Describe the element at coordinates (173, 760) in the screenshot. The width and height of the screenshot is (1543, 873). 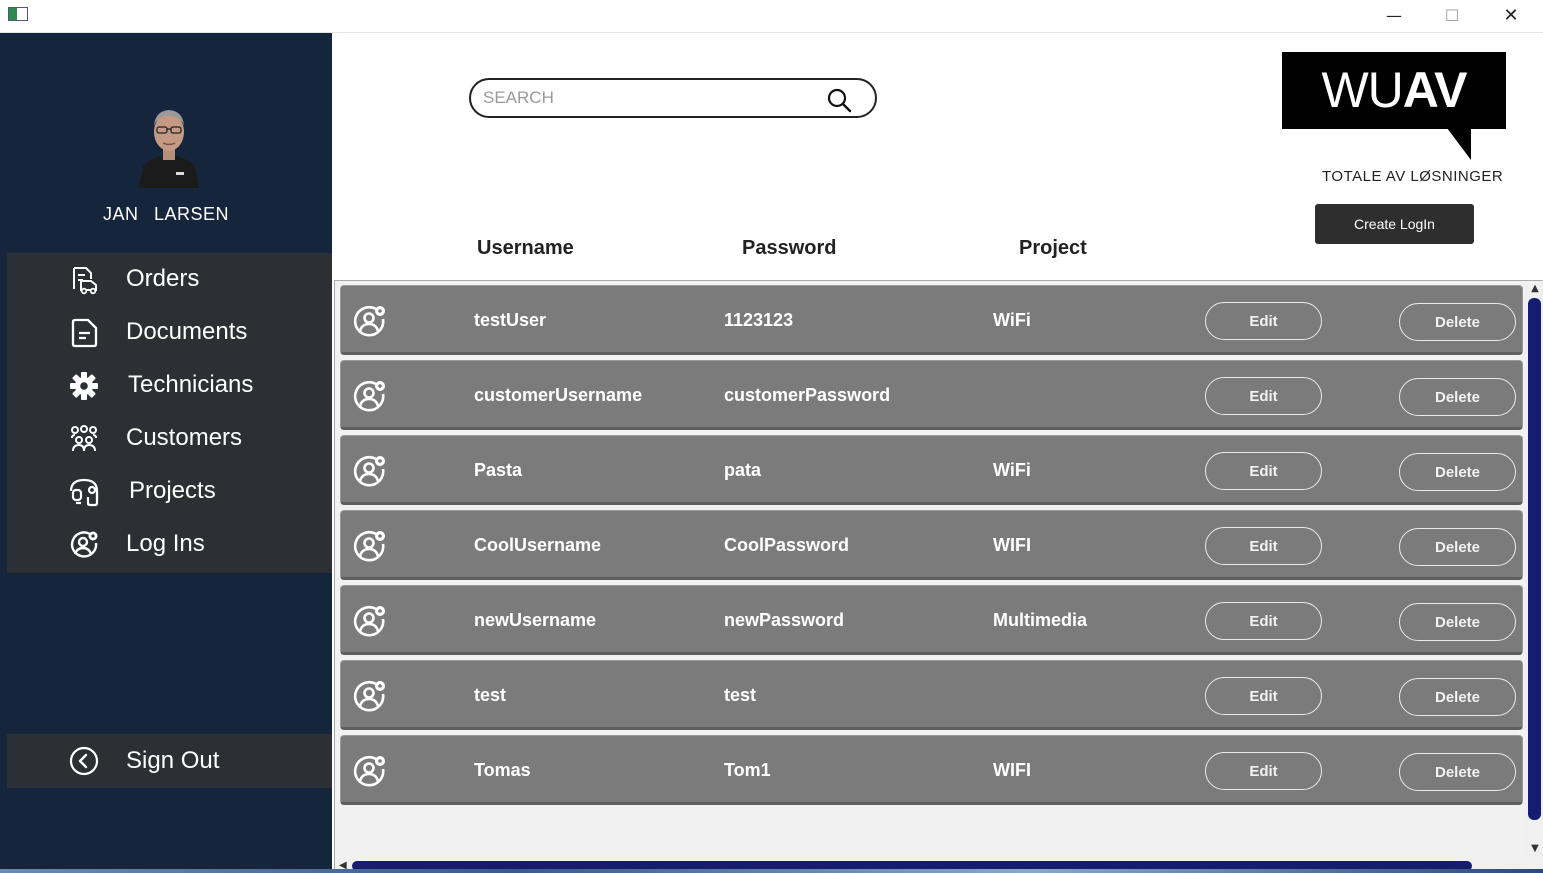
I see `sign-out-label: Sign Out` at that location.